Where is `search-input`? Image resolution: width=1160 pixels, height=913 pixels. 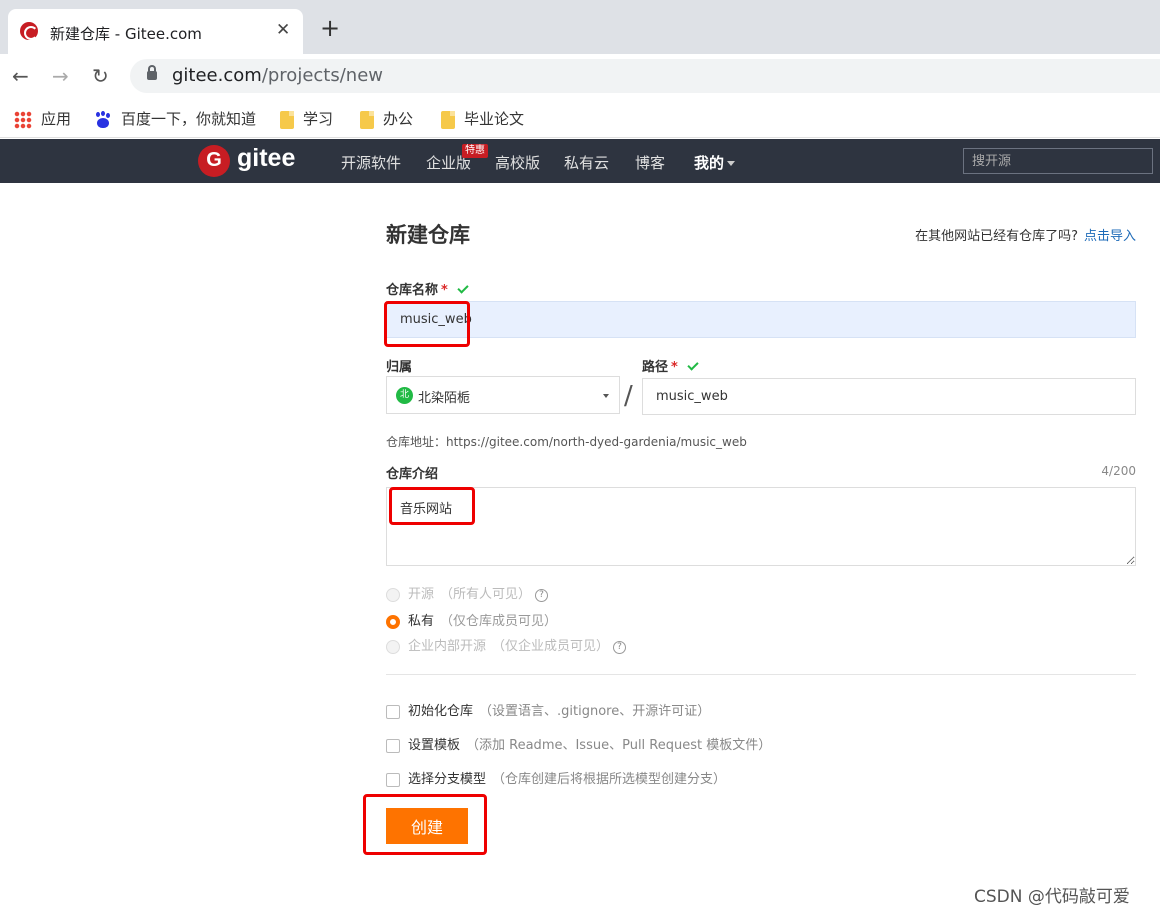 search-input is located at coordinates (1058, 161).